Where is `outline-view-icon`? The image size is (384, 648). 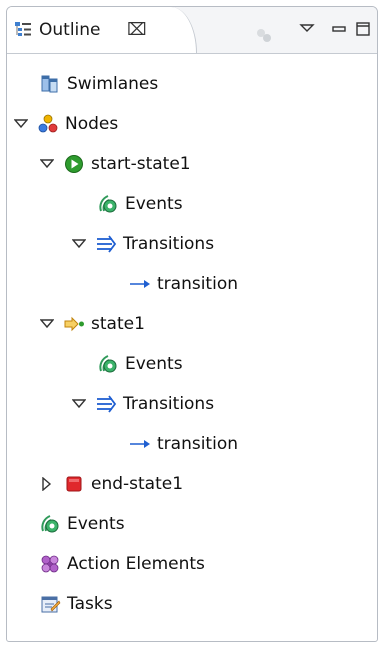 outline-view-icon is located at coordinates (23, 30).